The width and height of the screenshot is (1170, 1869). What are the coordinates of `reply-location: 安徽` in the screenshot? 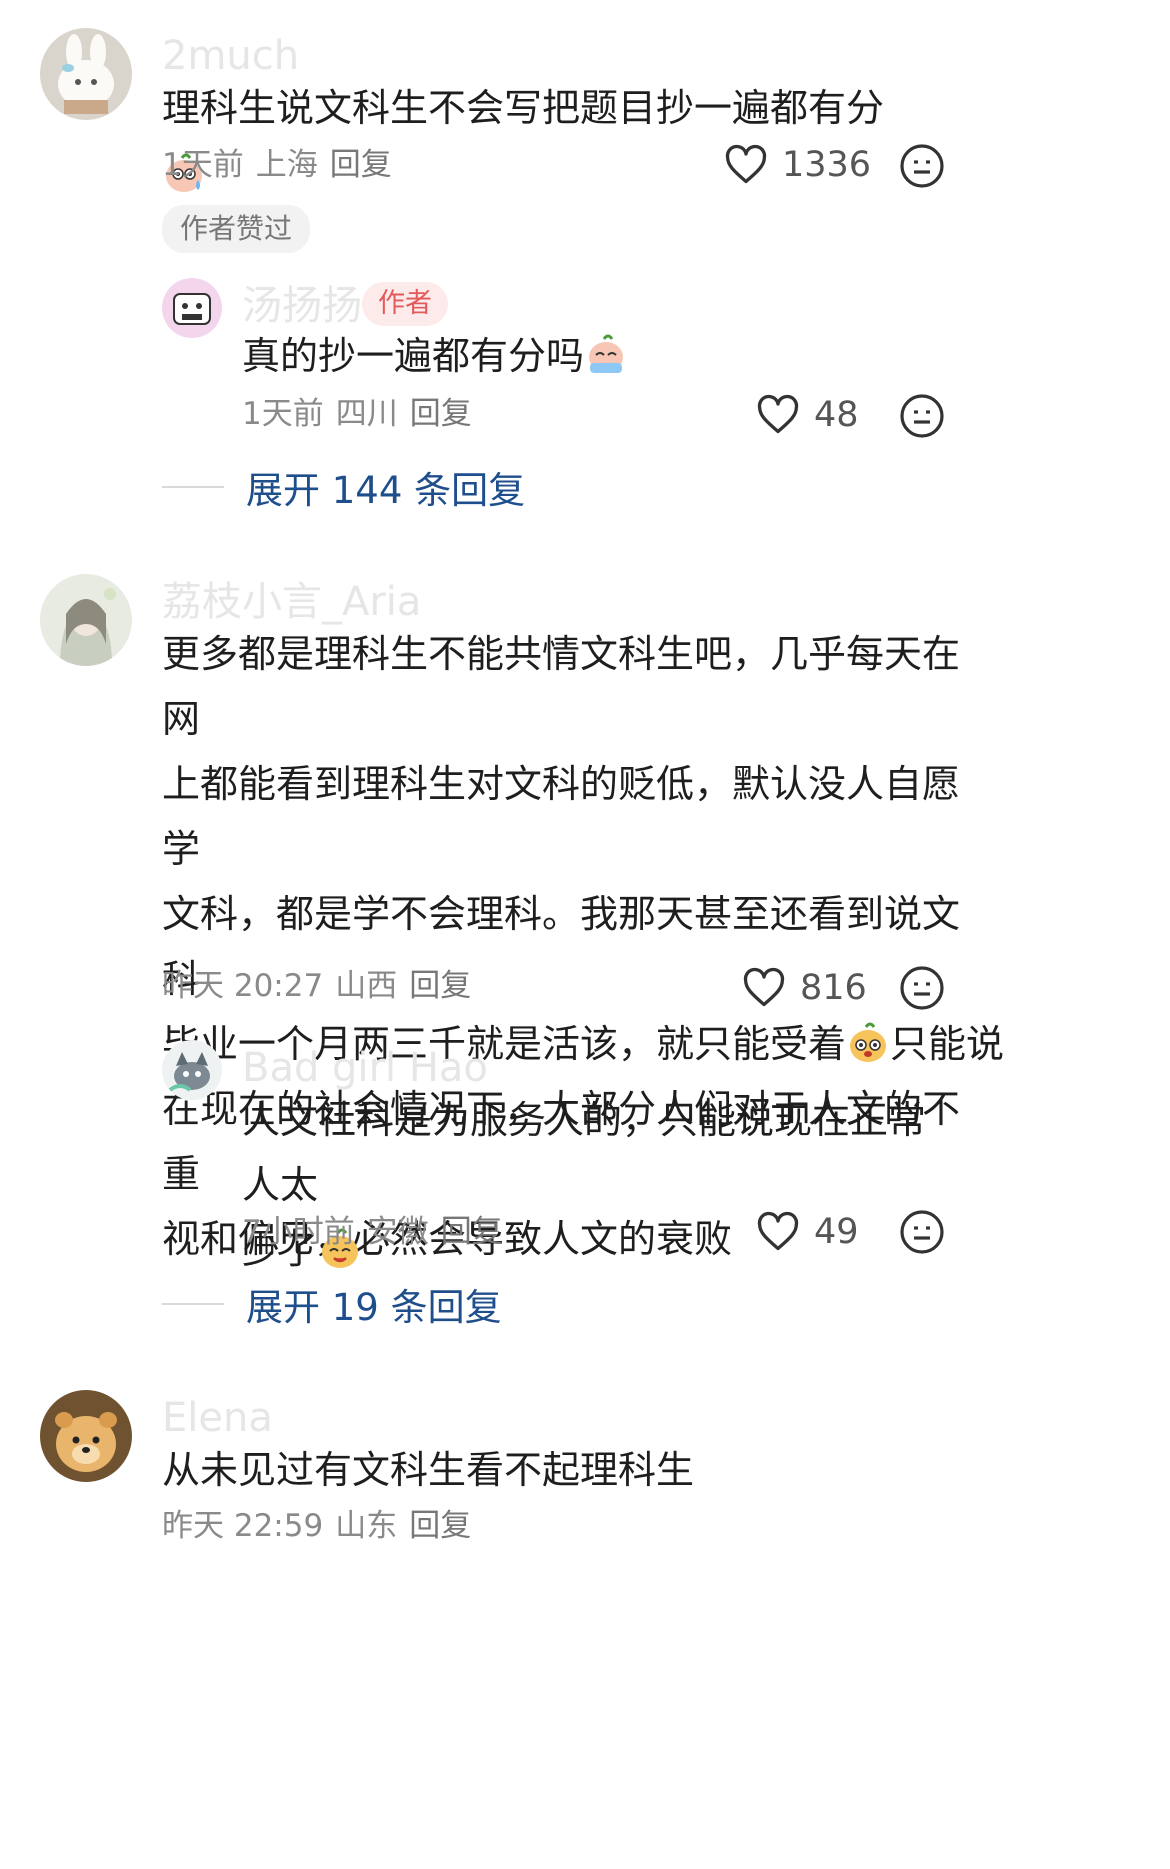 It's located at (397, 1232).